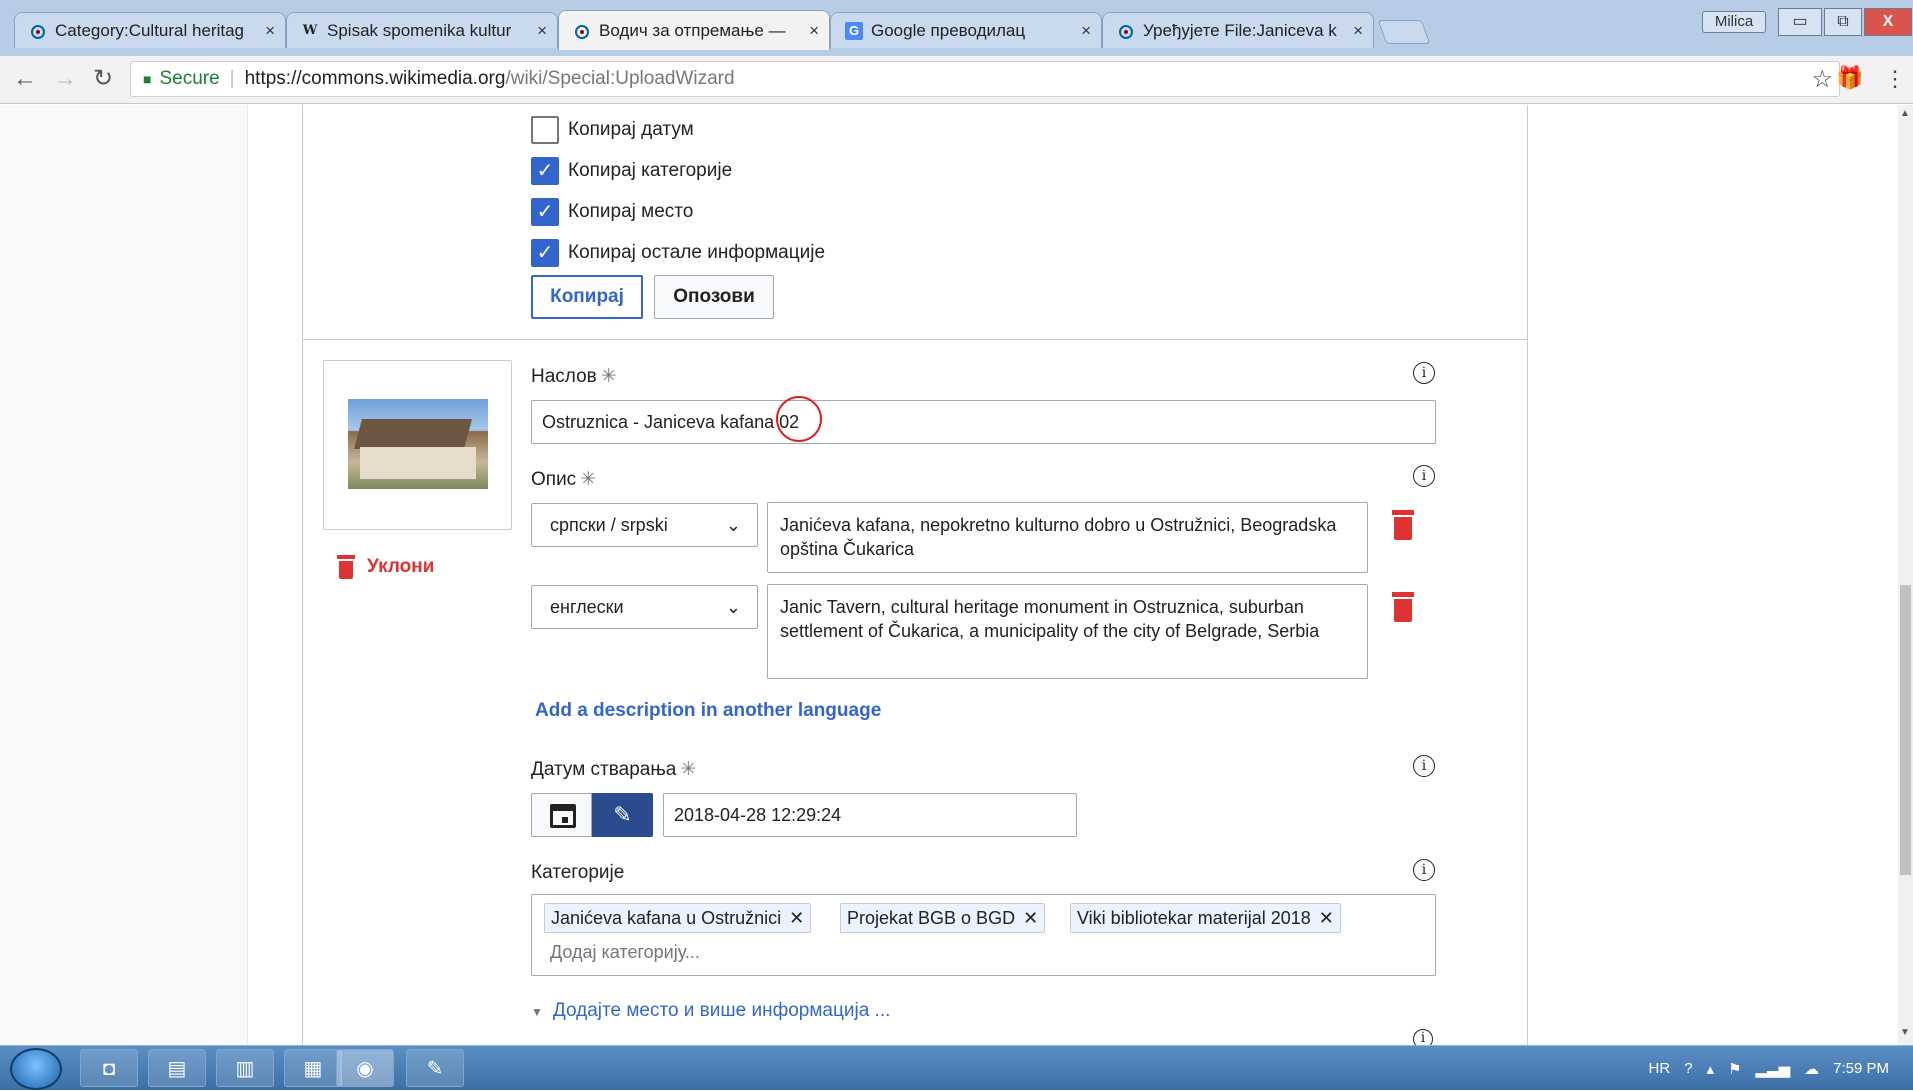  I want to click on new-tab-button, so click(1404, 32).